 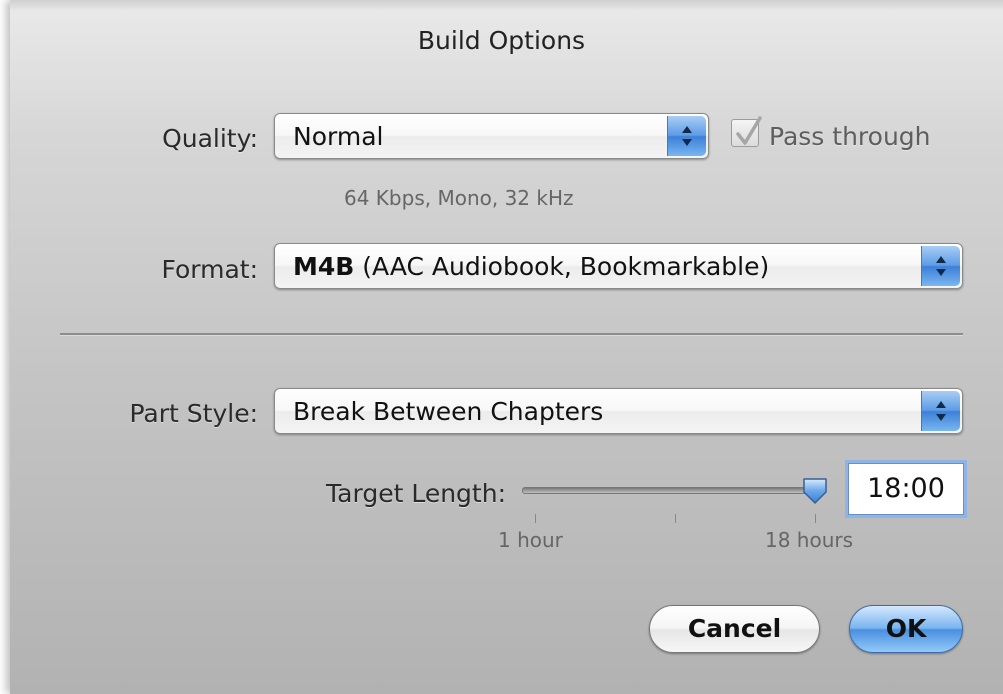 I want to click on format-label: Format:, so click(x=209, y=269).